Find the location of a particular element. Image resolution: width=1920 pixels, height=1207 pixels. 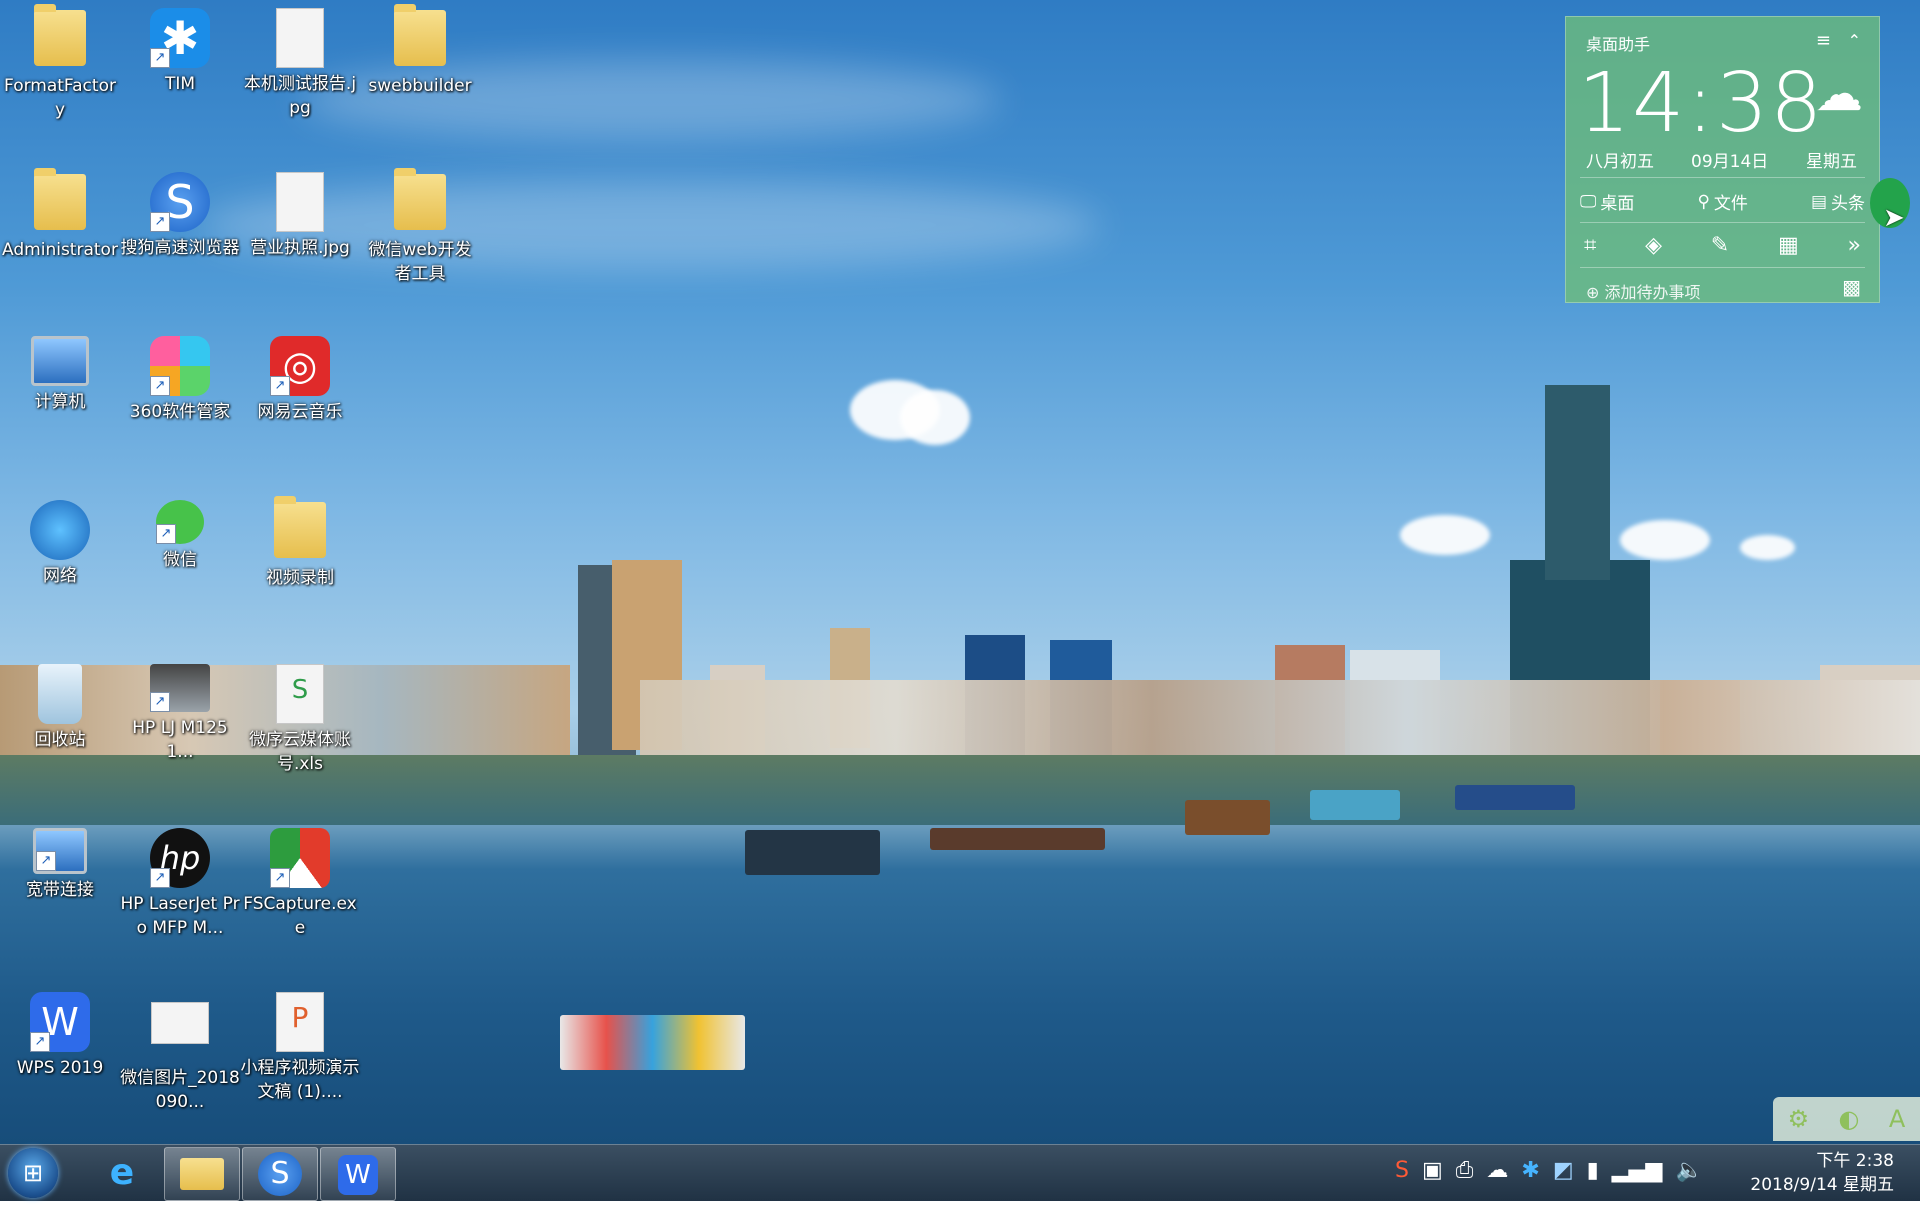

device-icon: ▮ is located at coordinates (1593, 1170).